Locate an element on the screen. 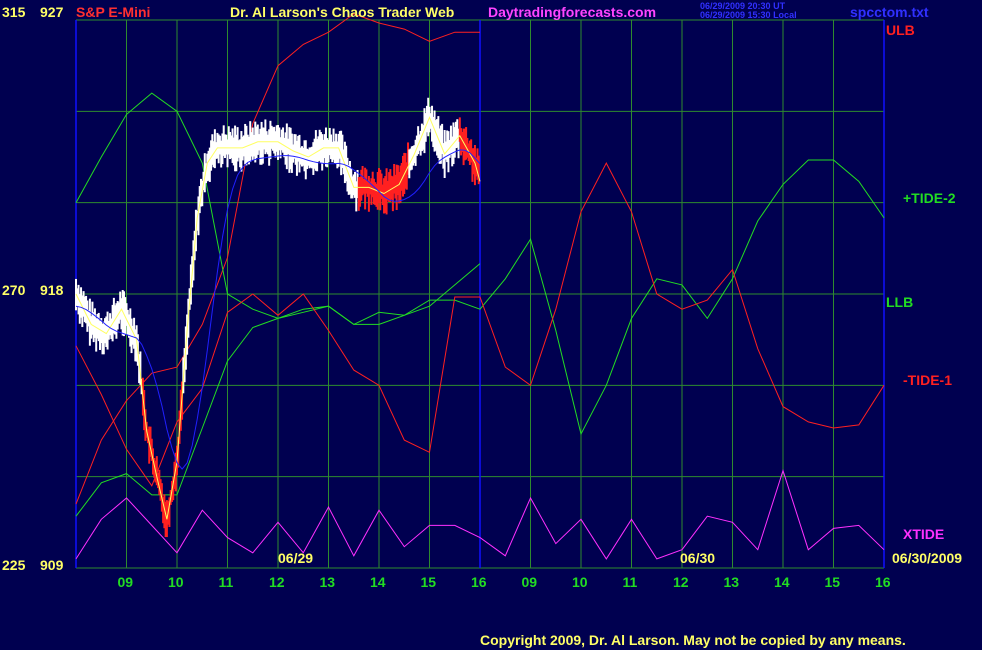  timestamp-local: 06/29/2009 15:30 Local is located at coordinates (748, 15).